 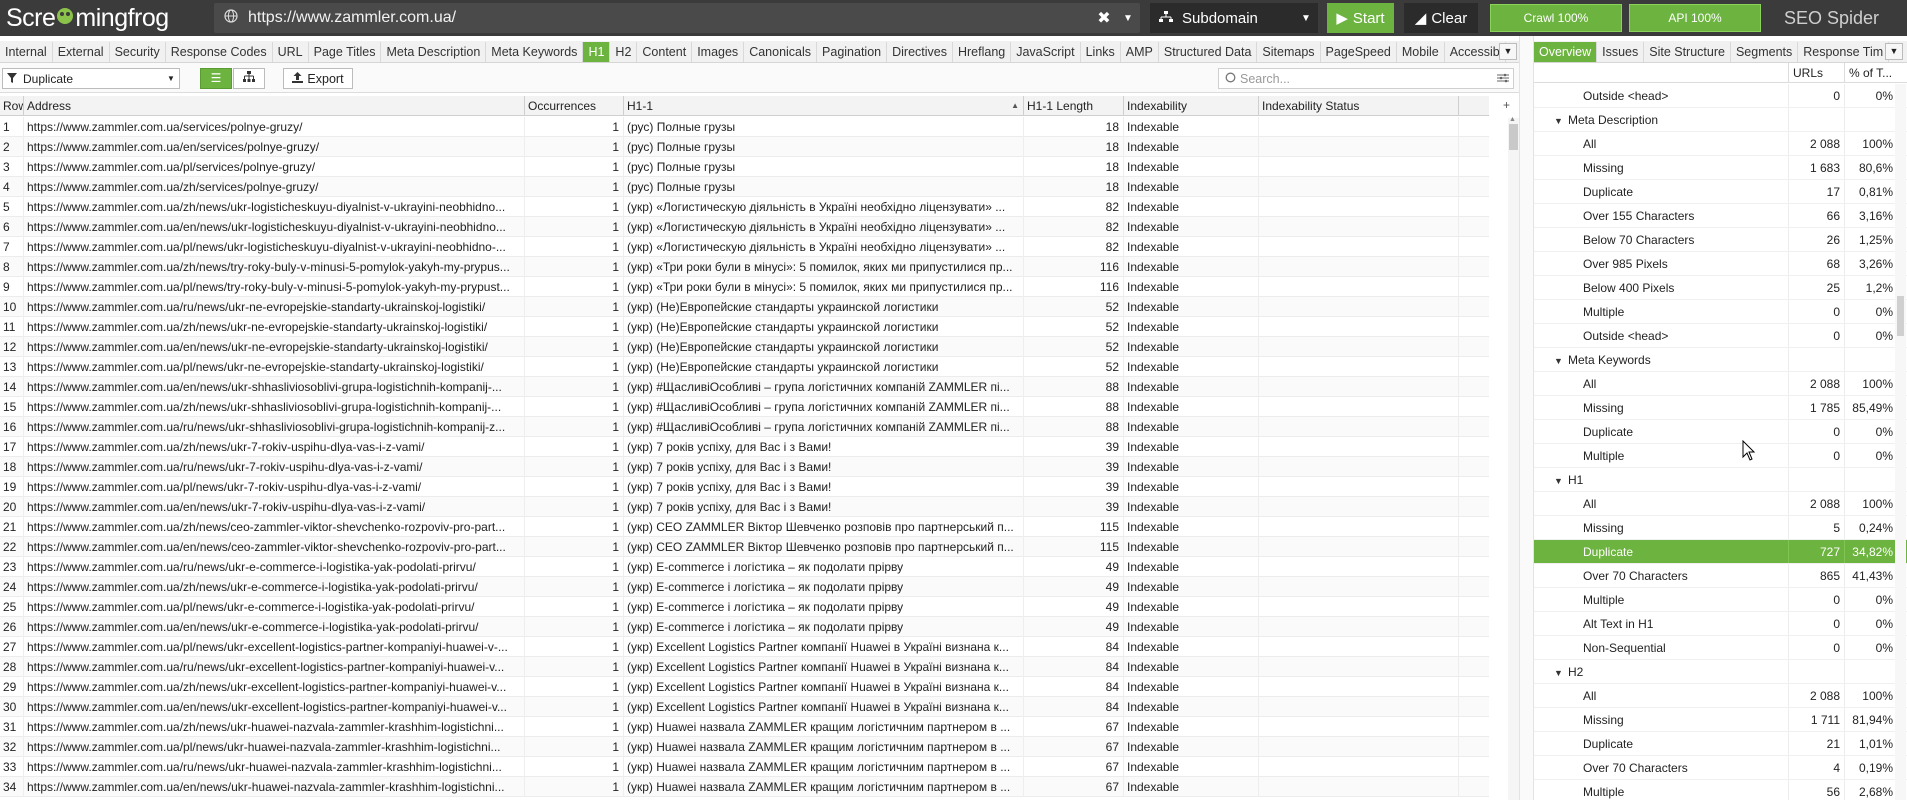 What do you see at coordinates (1104, 18) in the screenshot?
I see `clear-url-icon: ✖` at bounding box center [1104, 18].